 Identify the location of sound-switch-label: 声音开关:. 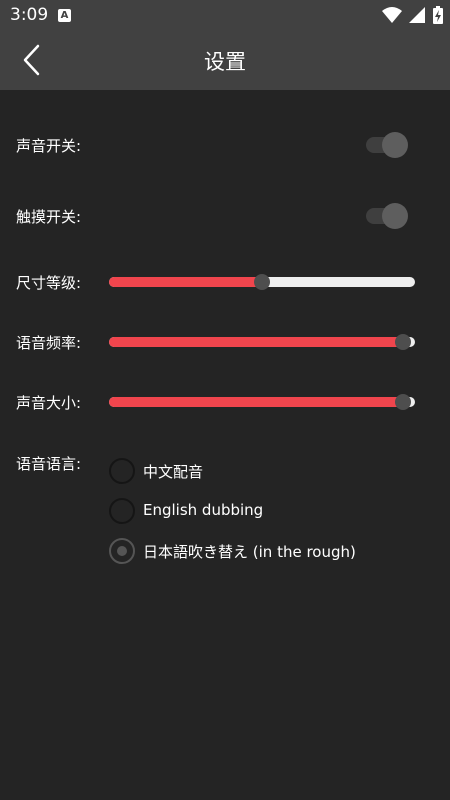
(49, 146).